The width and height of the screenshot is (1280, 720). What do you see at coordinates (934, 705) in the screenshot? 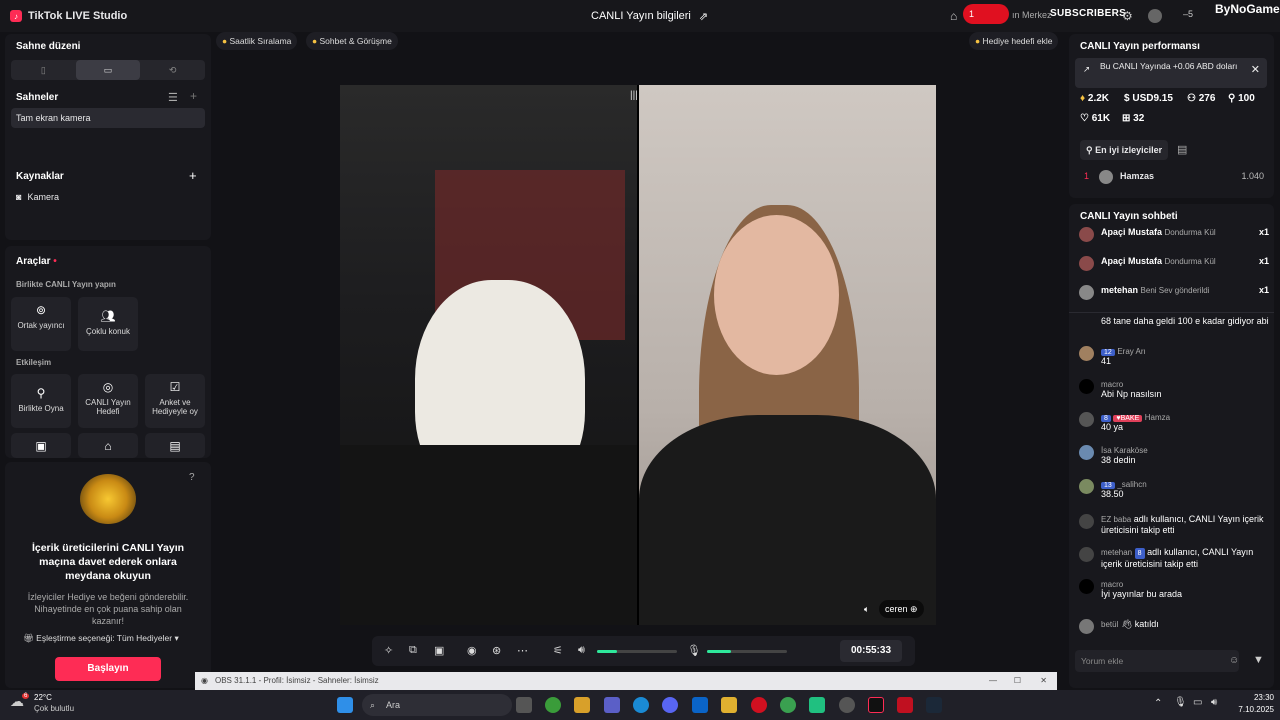
I see `steam-icon` at bounding box center [934, 705].